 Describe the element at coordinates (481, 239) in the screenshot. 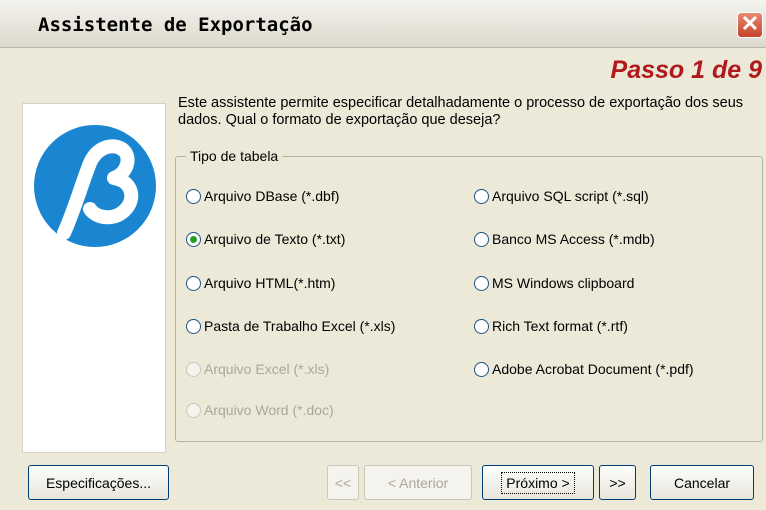

I see `radio-access` at that location.